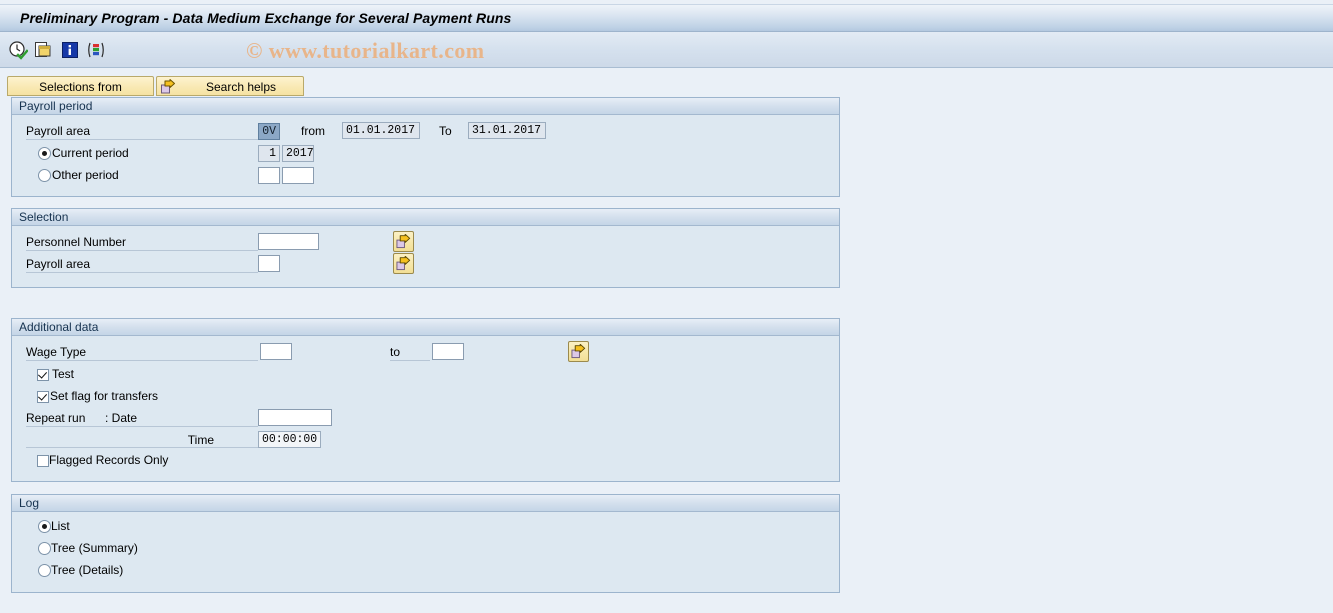  I want to click on personnel-number-label: Personnel Number, so click(142, 242).